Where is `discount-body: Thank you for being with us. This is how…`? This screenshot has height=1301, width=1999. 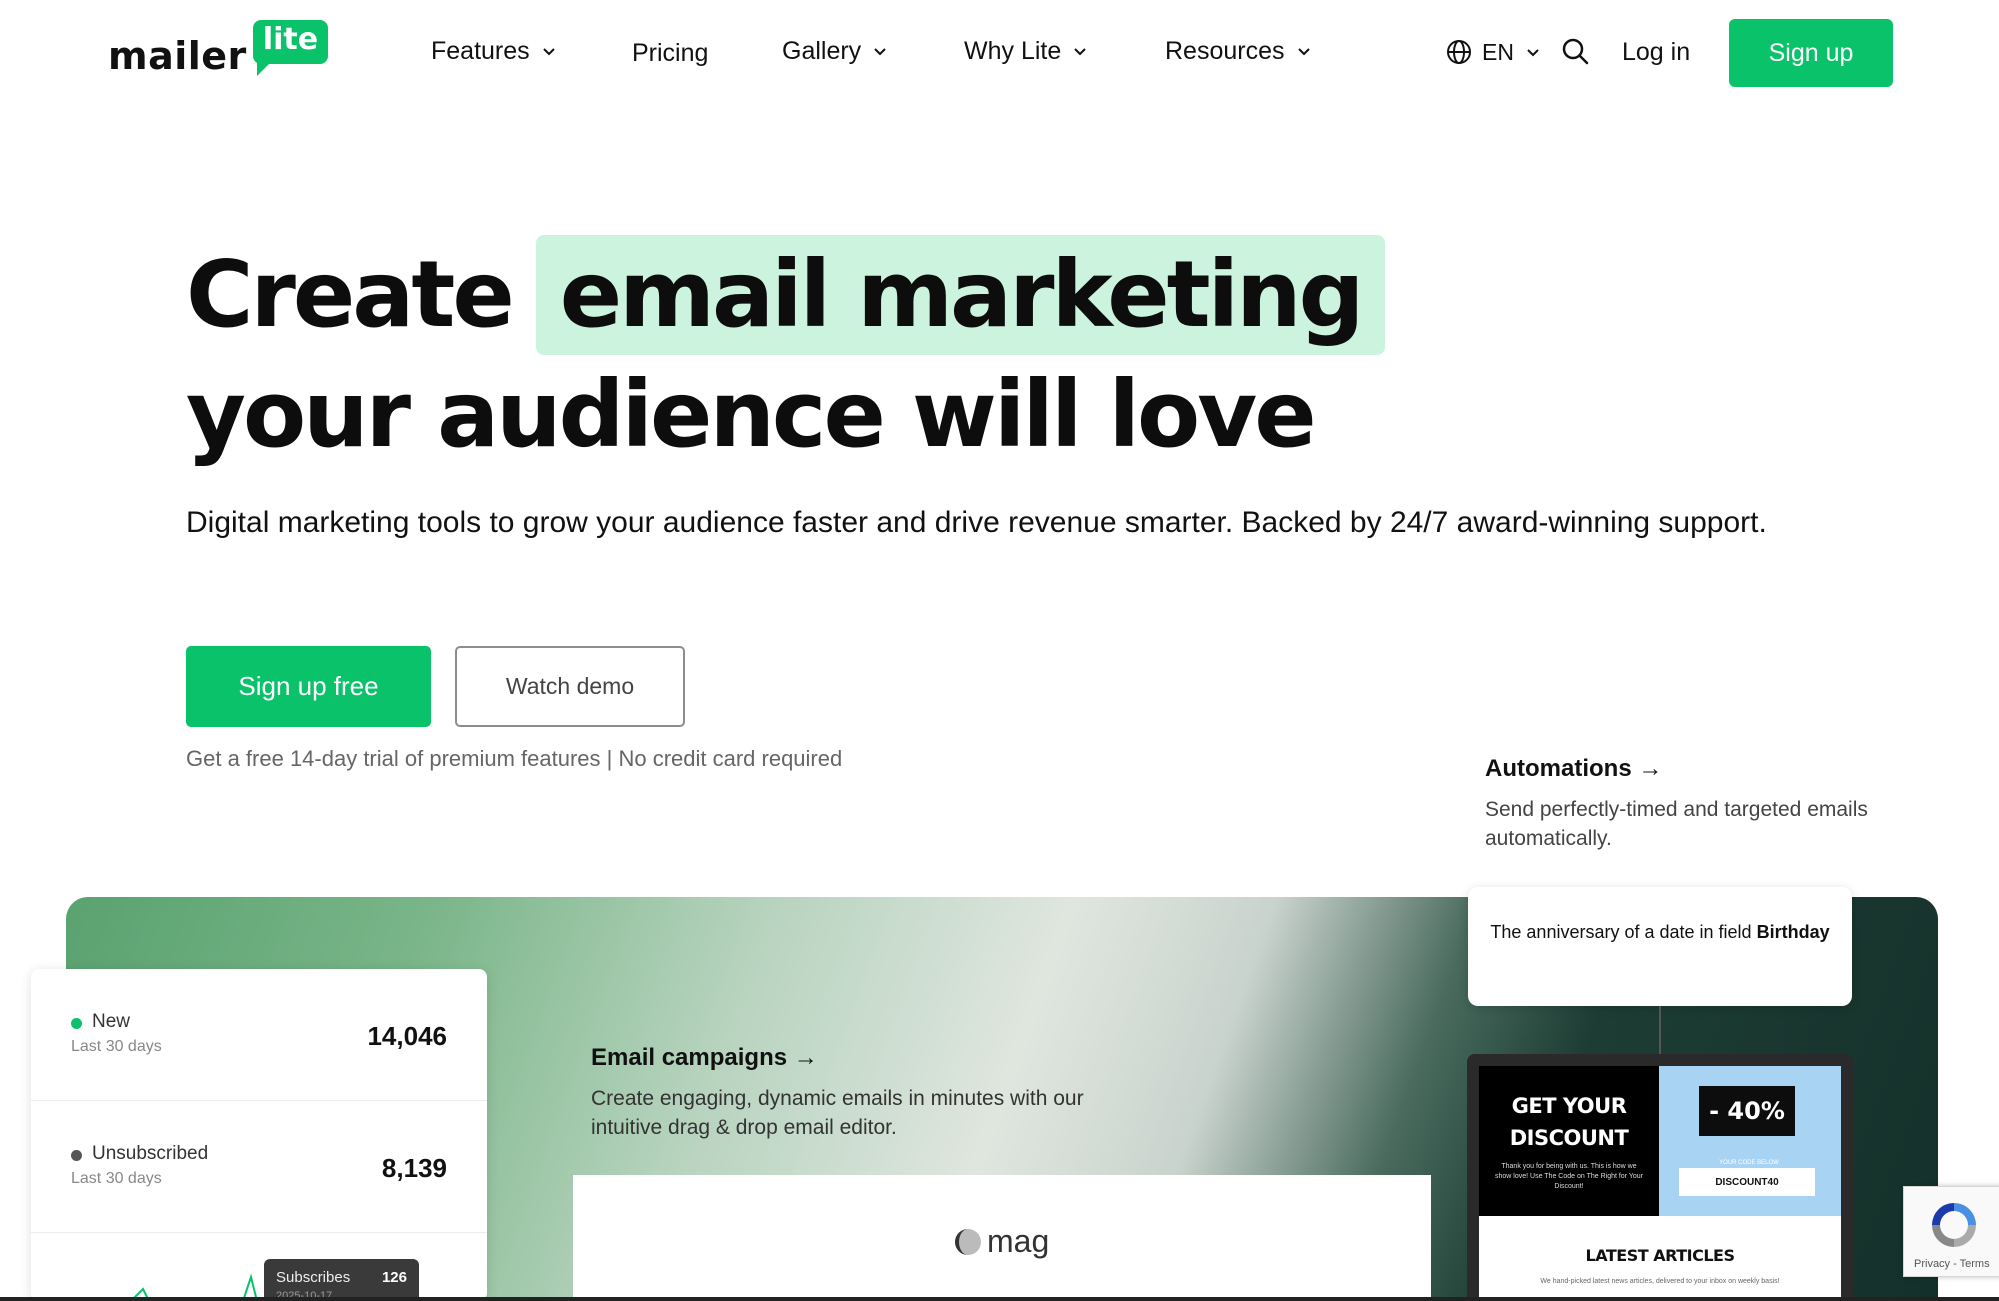
discount-body: Thank you for being with us. This is how… is located at coordinates (1569, 1176).